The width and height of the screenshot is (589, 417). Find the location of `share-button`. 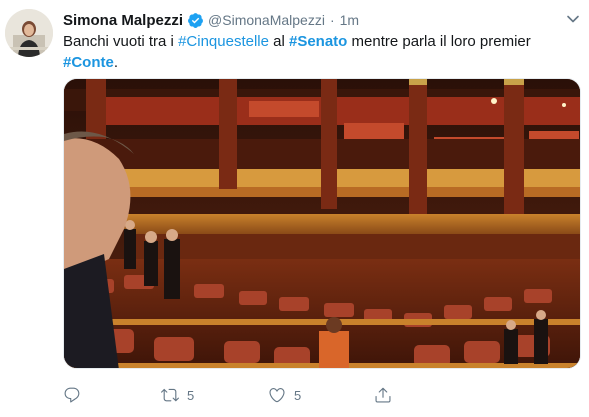

share-button is located at coordinates (387, 395).